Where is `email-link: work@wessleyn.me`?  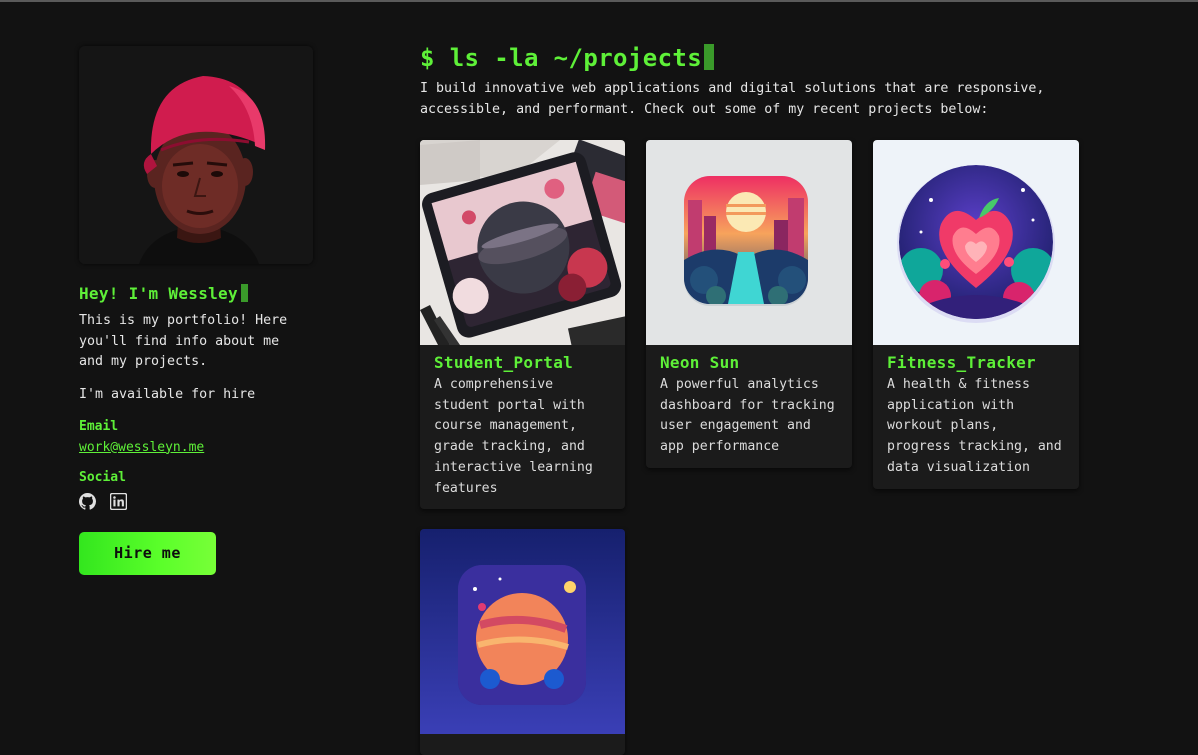
email-link: work@wessleyn.me is located at coordinates (141, 447).